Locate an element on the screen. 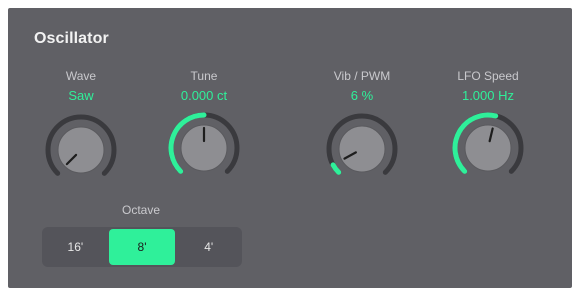 The image size is (572, 288). knob-value-arc is located at coordinates (336, 168).